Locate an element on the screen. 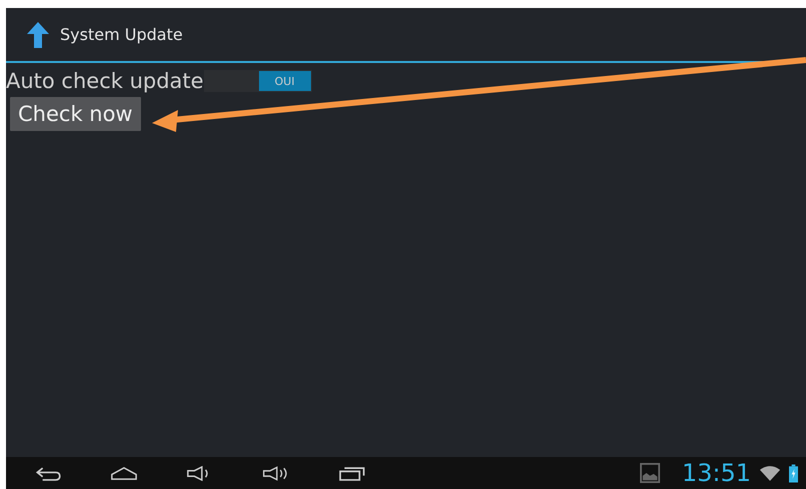 The height and width of the screenshot is (489, 806). battery-icon is located at coordinates (793, 473).